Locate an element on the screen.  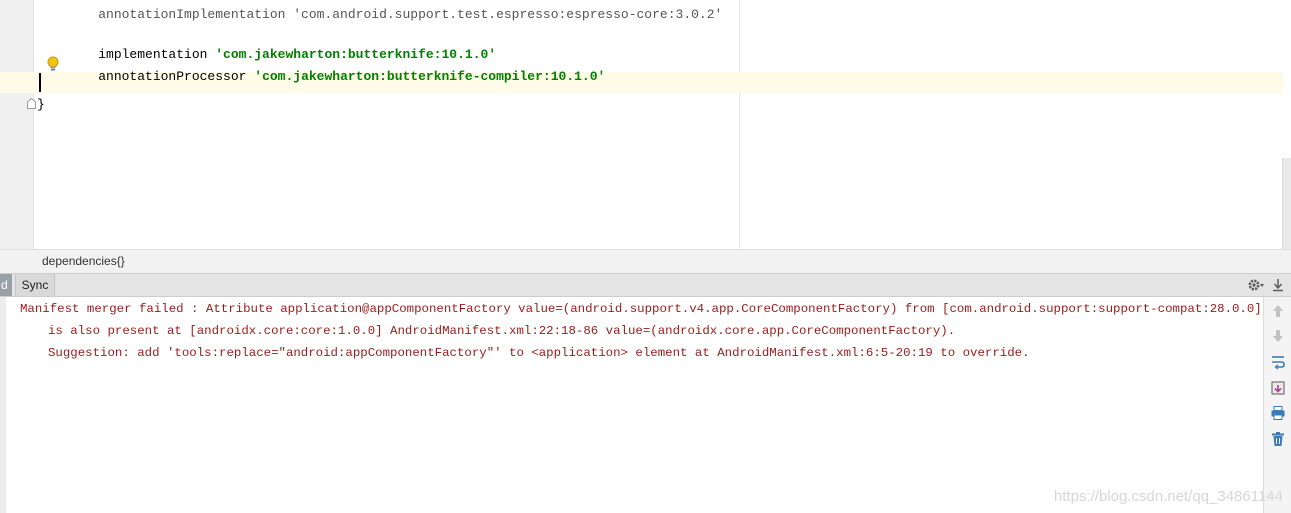
arrow-down-icon is located at coordinates (1278, 336).